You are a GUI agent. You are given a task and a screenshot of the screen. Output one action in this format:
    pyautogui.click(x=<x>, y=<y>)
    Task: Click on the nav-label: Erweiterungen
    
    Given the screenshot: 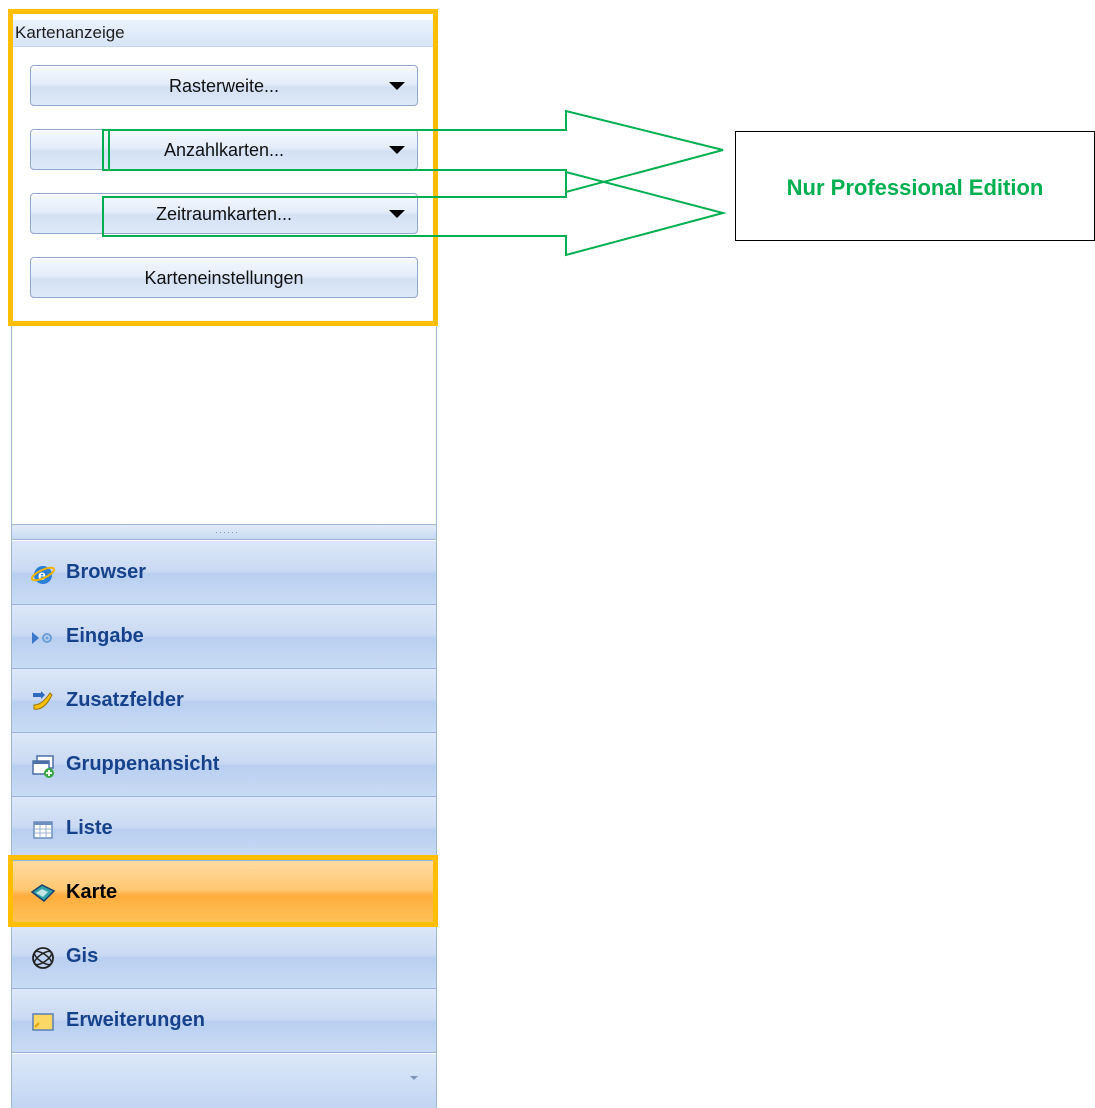 What is the action you would take?
    pyautogui.click(x=135, y=1020)
    